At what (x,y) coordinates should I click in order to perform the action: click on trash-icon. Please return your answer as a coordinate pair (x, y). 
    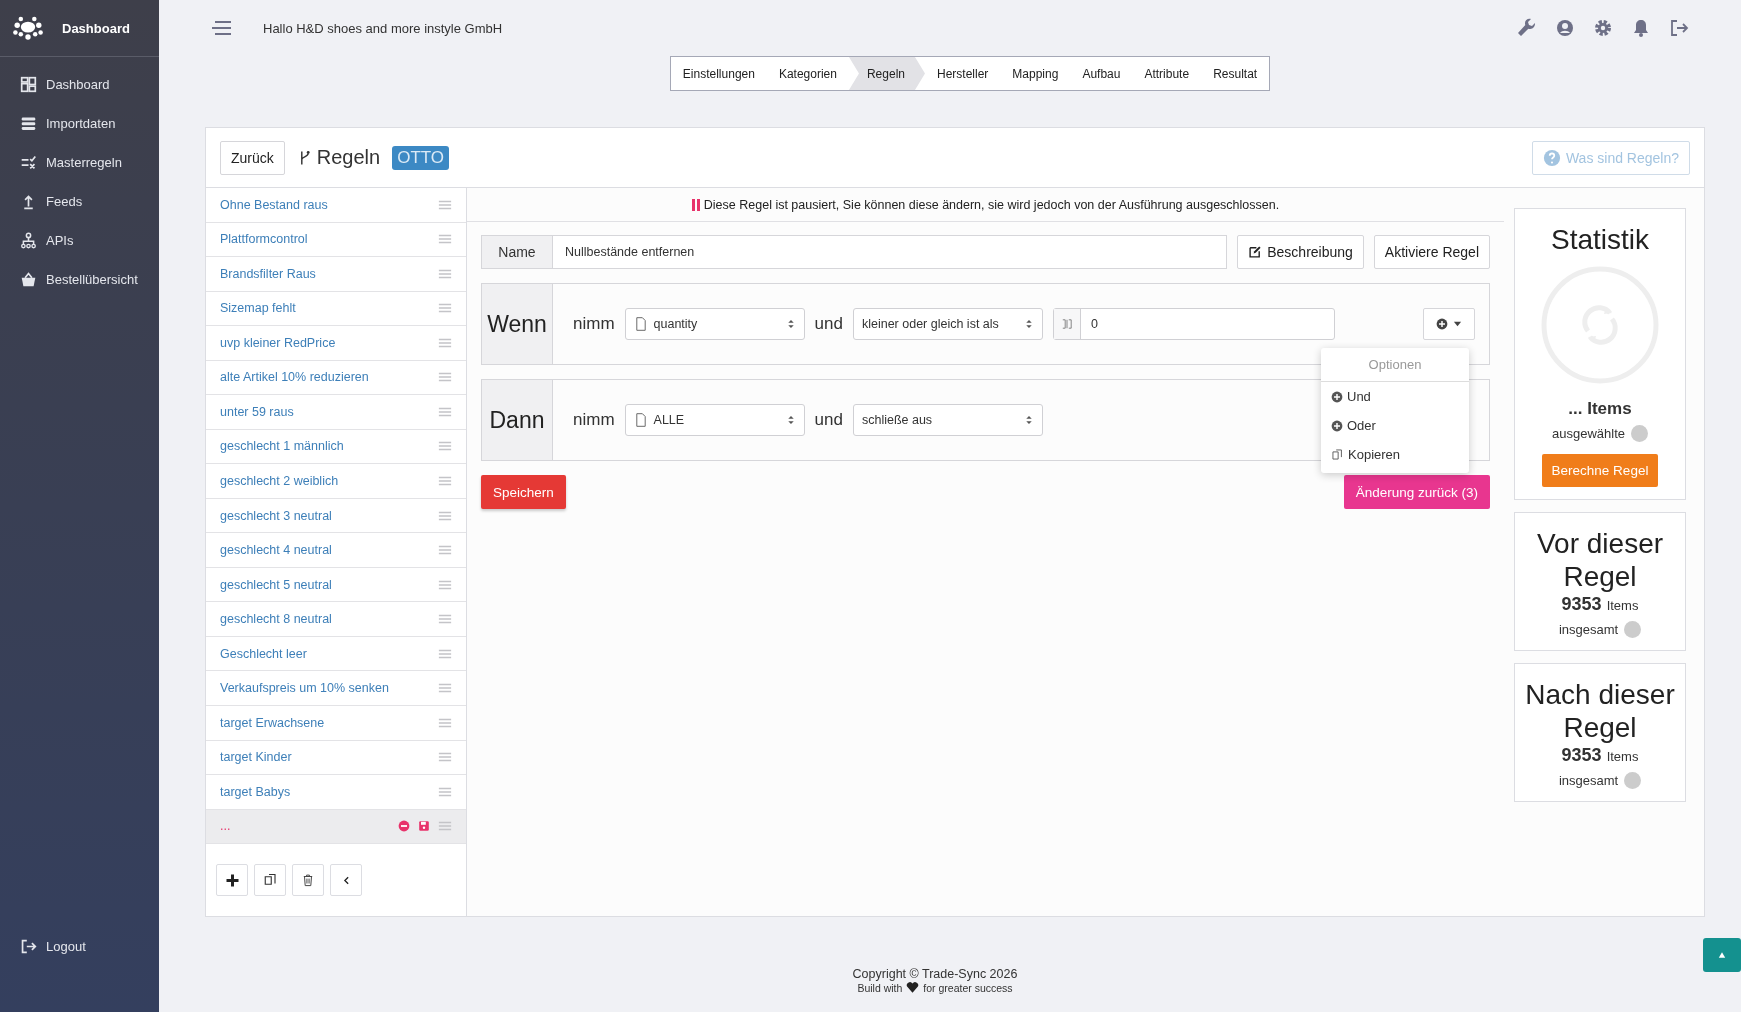
    Looking at the image, I should click on (308, 880).